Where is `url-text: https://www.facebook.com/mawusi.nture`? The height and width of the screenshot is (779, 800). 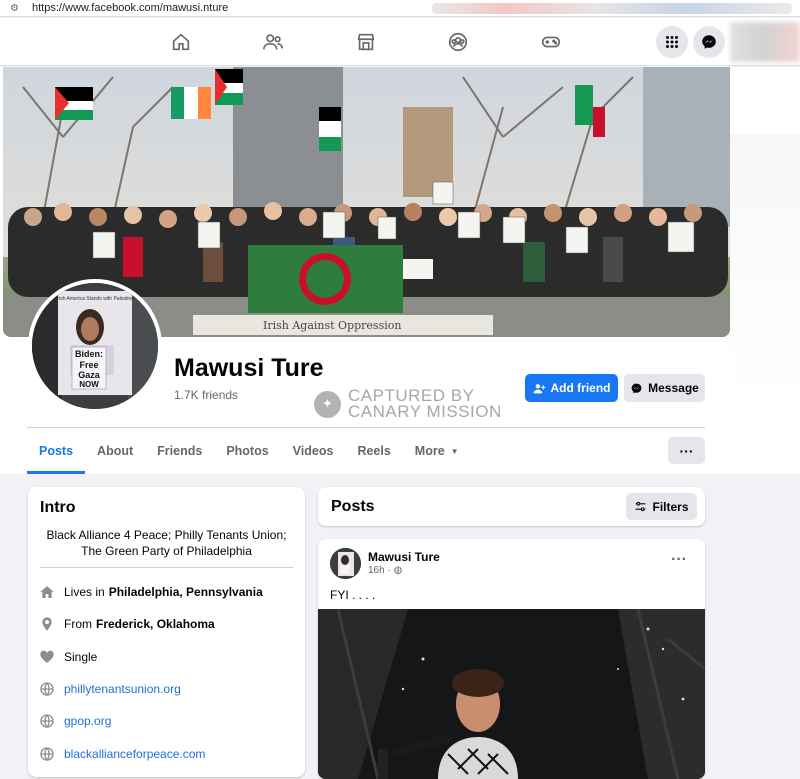
url-text: https://www.facebook.com/mawusi.nture is located at coordinates (130, 8).